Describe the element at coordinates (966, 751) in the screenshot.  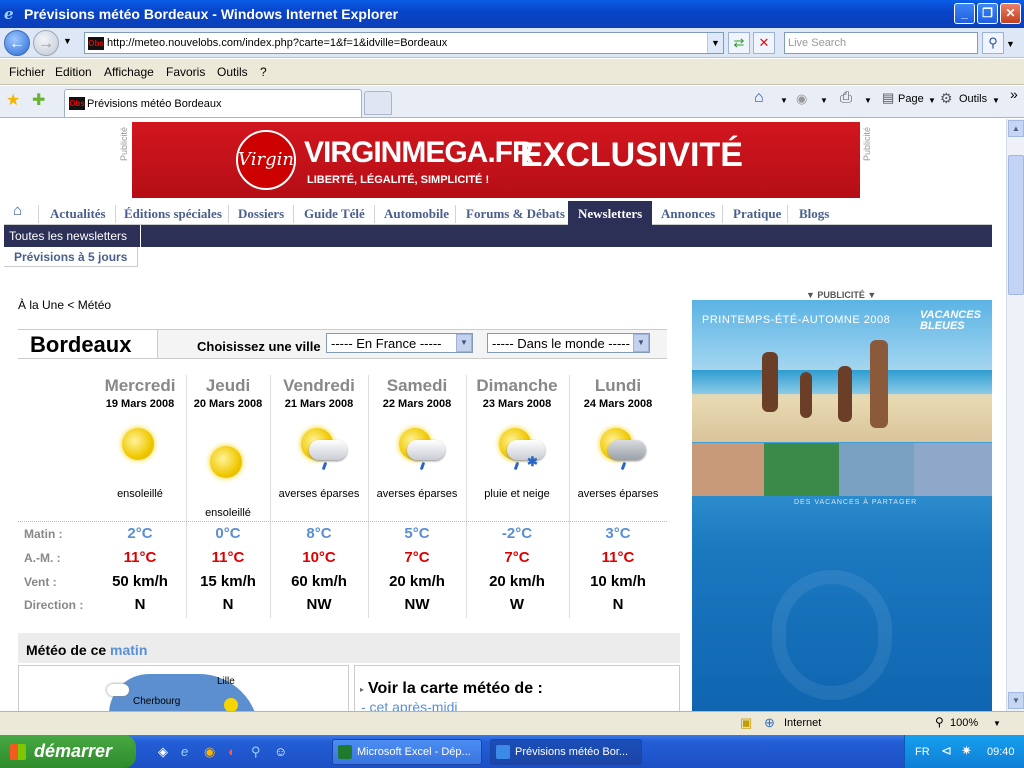
I see `tray-network-icon: ✷` at that location.